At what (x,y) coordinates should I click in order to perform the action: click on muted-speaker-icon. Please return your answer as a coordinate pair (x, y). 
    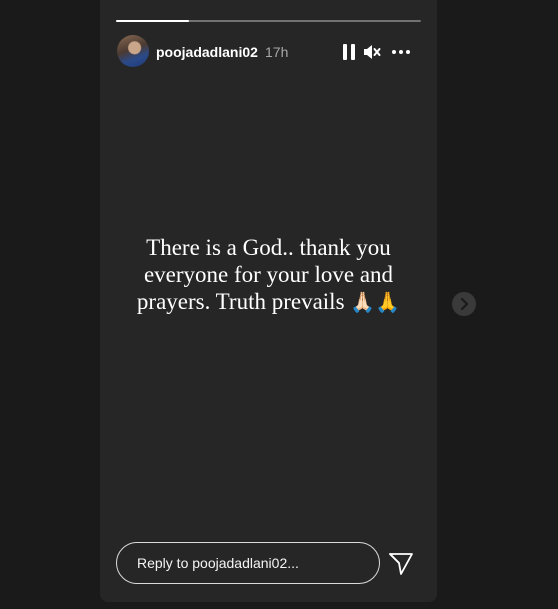
    Looking at the image, I should click on (372, 52).